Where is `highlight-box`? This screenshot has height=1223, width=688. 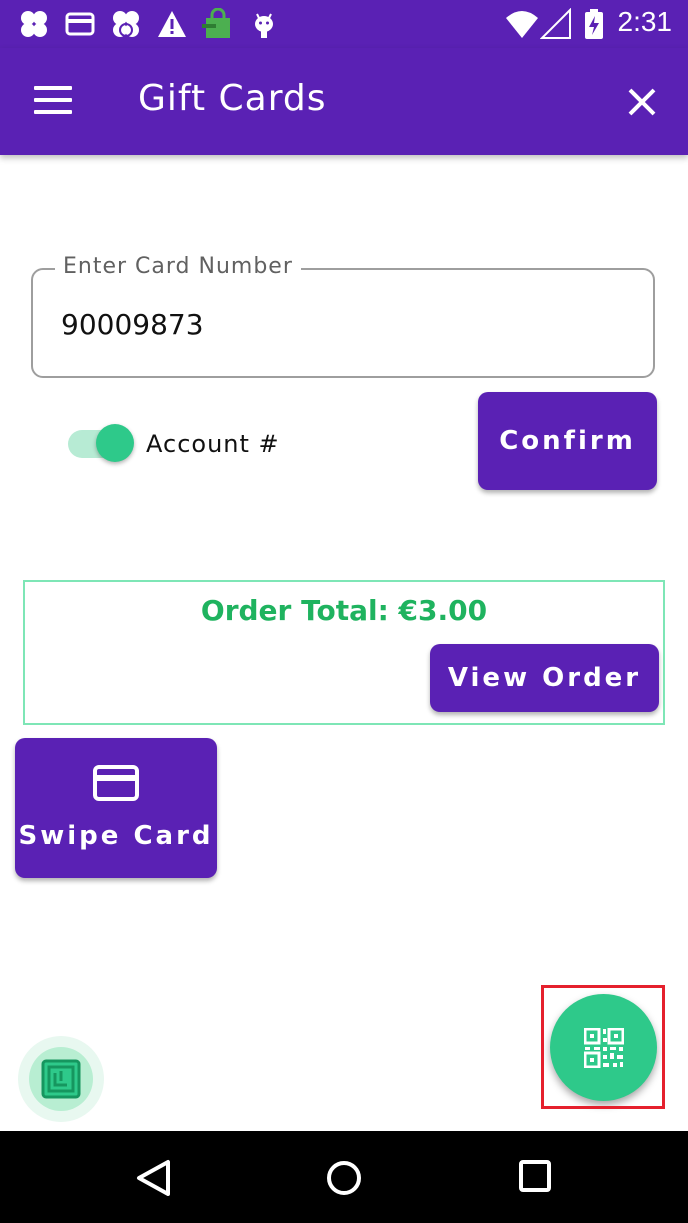
highlight-box is located at coordinates (603, 1047).